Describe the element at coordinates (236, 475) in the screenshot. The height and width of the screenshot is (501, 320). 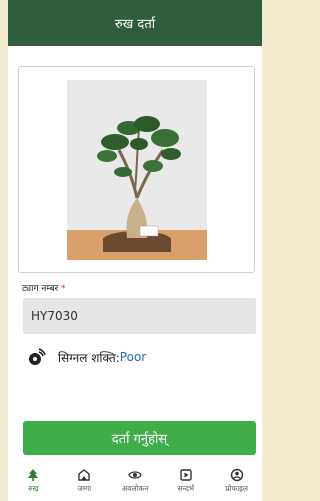
I see `profile-icon` at that location.